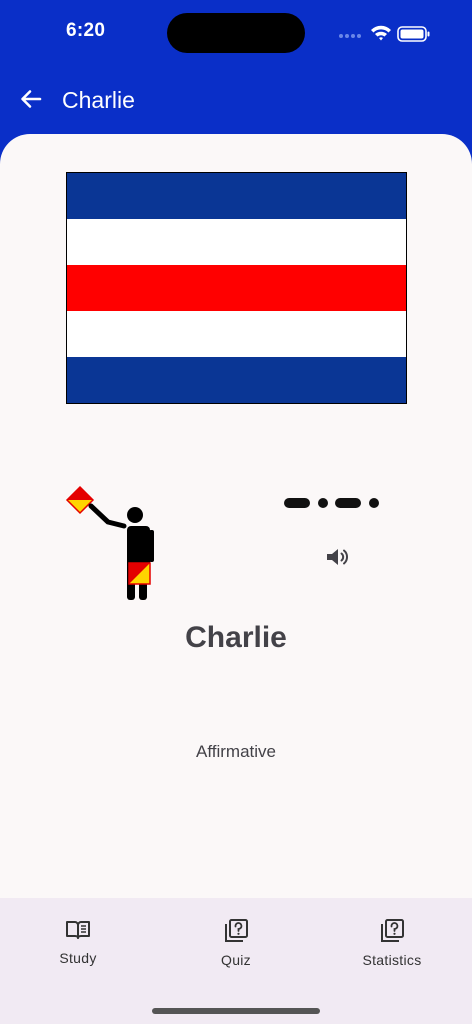 The height and width of the screenshot is (1024, 472). Describe the element at coordinates (31, 99) in the screenshot. I see `back-arrow-icon` at that location.